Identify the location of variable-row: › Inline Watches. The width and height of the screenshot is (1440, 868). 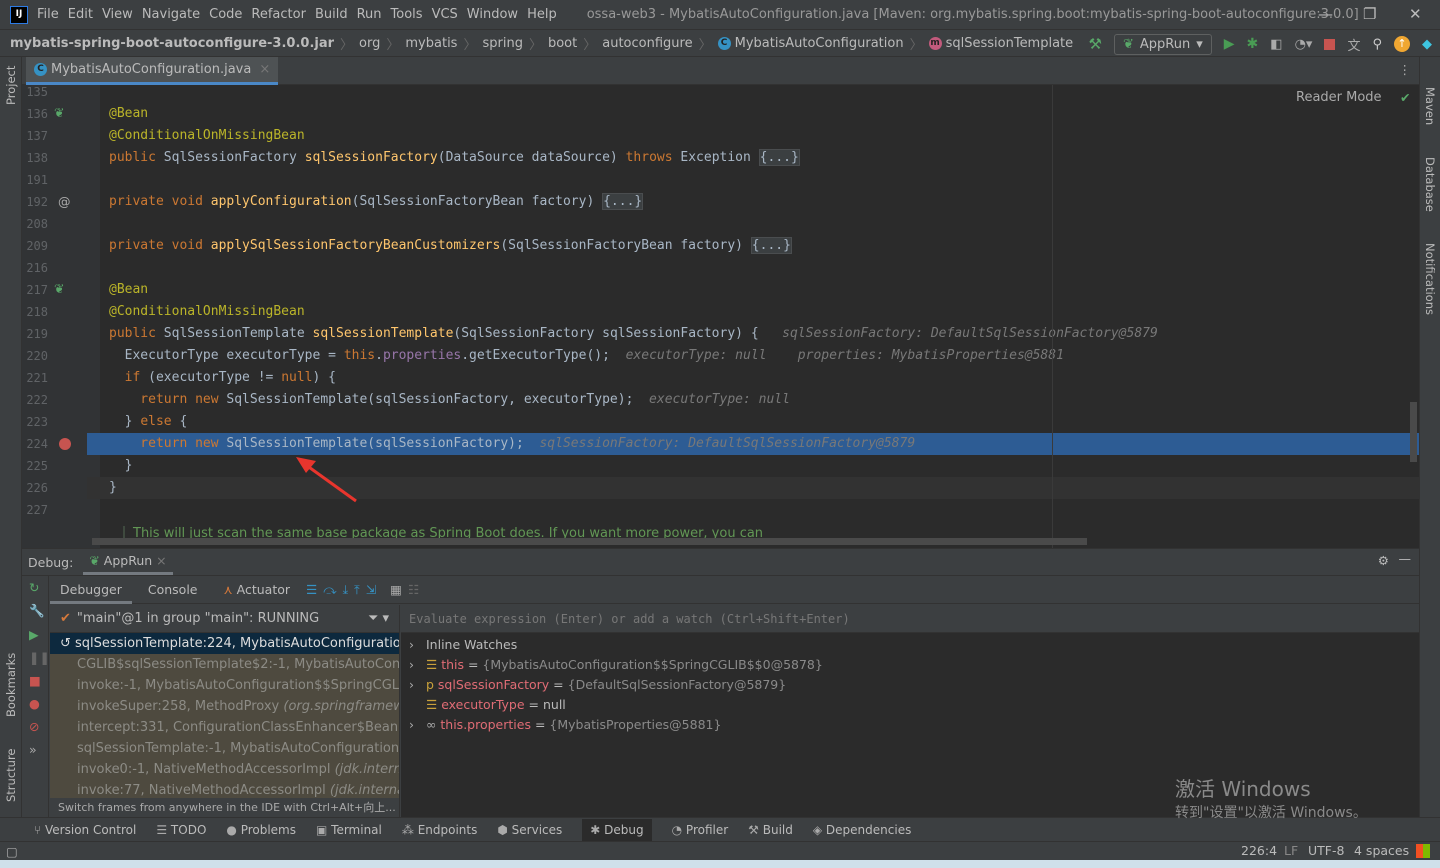
(910, 645).